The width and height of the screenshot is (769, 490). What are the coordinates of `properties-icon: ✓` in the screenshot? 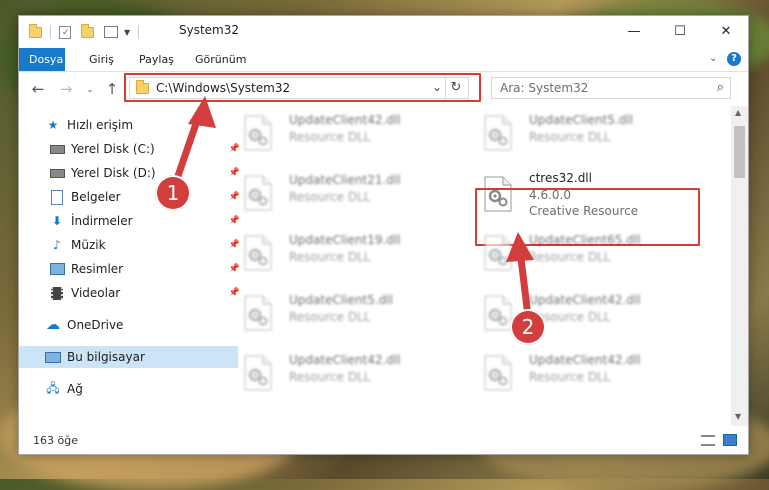 It's located at (65, 32).